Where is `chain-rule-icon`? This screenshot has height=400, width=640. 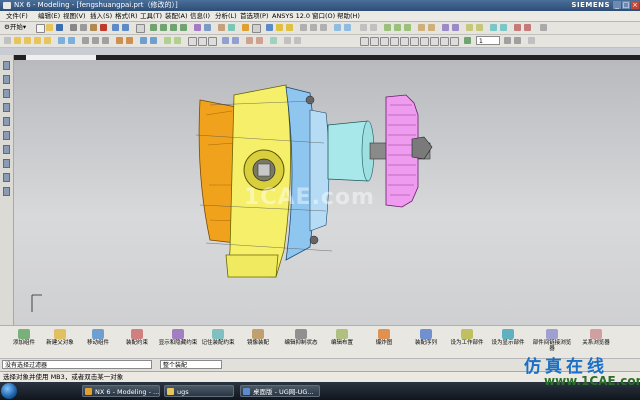
chain-rule-icon is located at coordinates (444, 41).